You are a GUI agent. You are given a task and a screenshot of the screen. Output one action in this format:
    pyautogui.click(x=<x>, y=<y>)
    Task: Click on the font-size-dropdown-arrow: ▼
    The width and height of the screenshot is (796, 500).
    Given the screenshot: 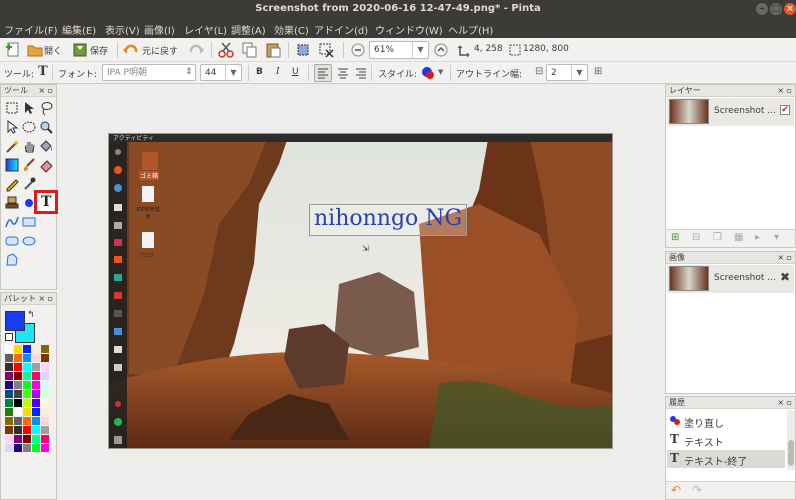 What is the action you would take?
    pyautogui.click(x=233, y=72)
    